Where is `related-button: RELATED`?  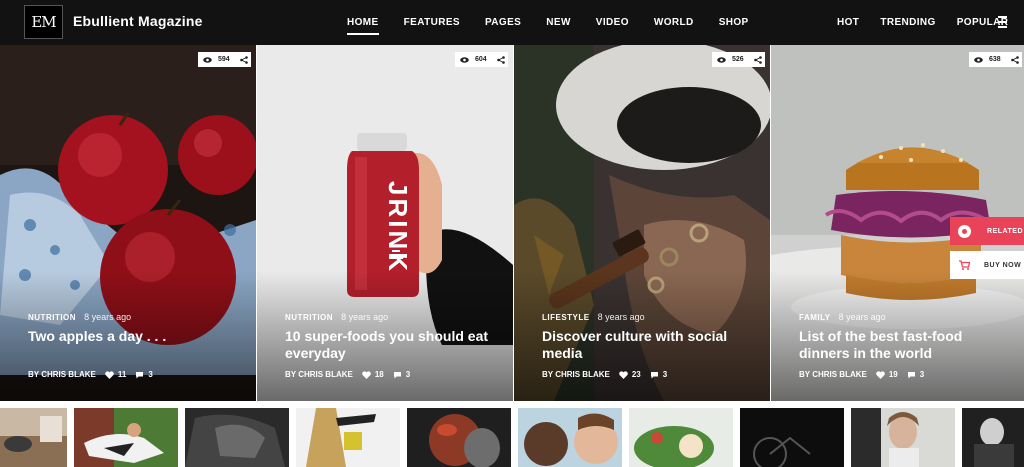
related-button: RELATED is located at coordinates (987, 231).